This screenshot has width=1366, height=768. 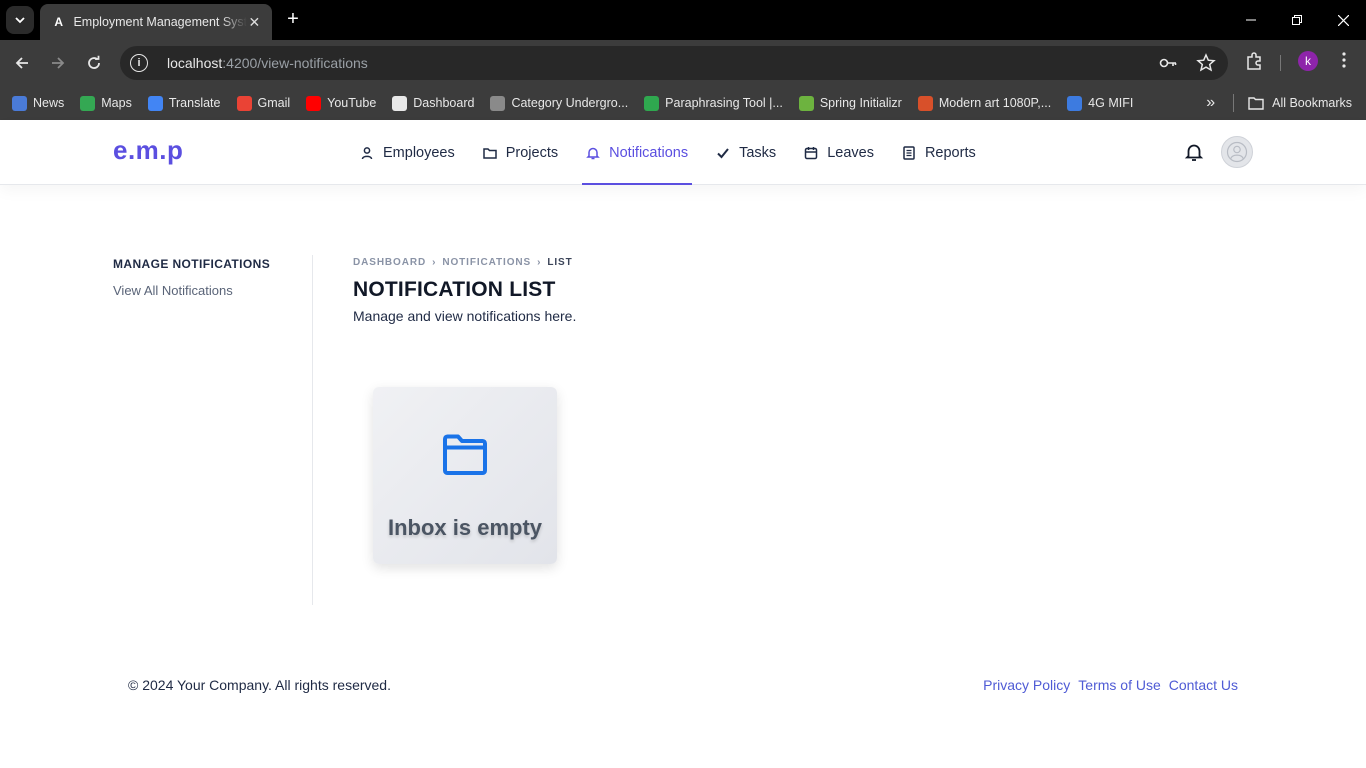 I want to click on bookmark-label: News, so click(x=49, y=103).